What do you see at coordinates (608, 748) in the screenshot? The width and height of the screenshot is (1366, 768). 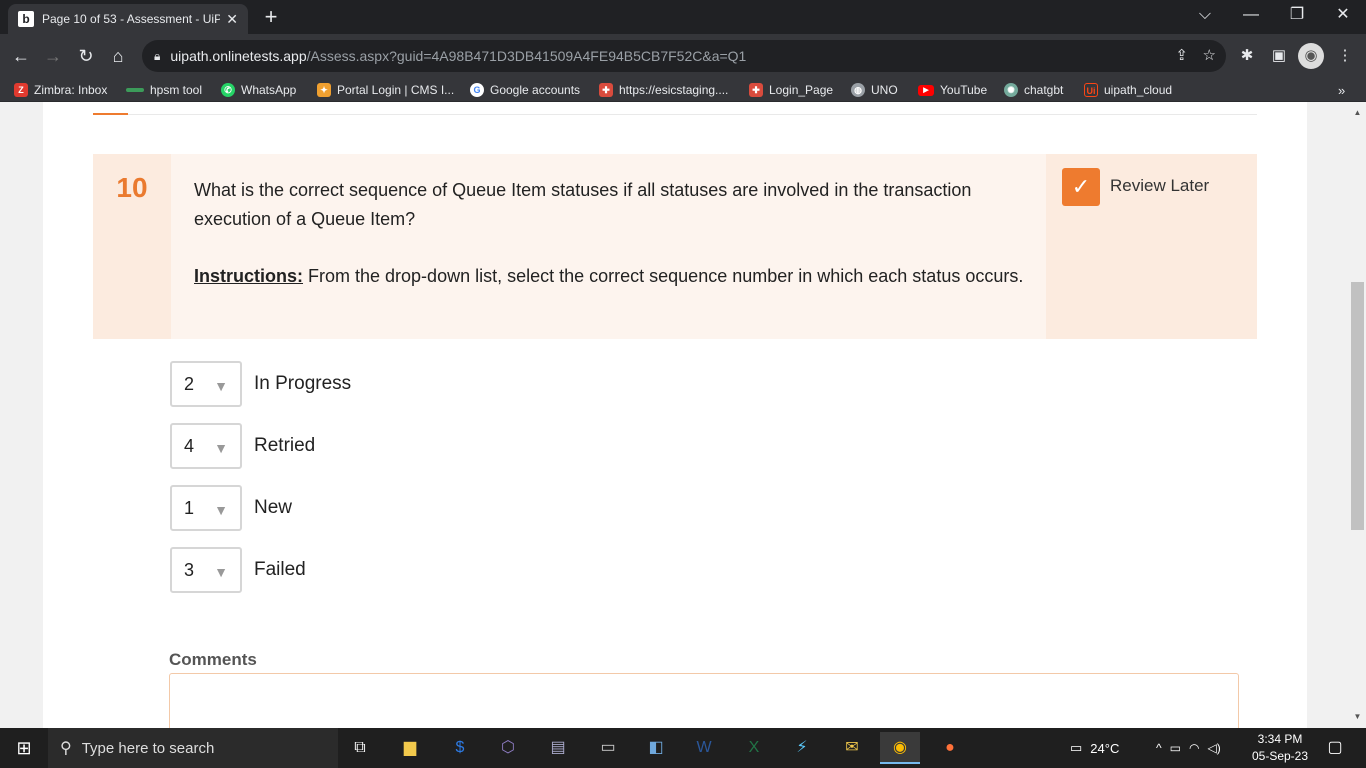 I see `terminal-icon: ▭` at bounding box center [608, 748].